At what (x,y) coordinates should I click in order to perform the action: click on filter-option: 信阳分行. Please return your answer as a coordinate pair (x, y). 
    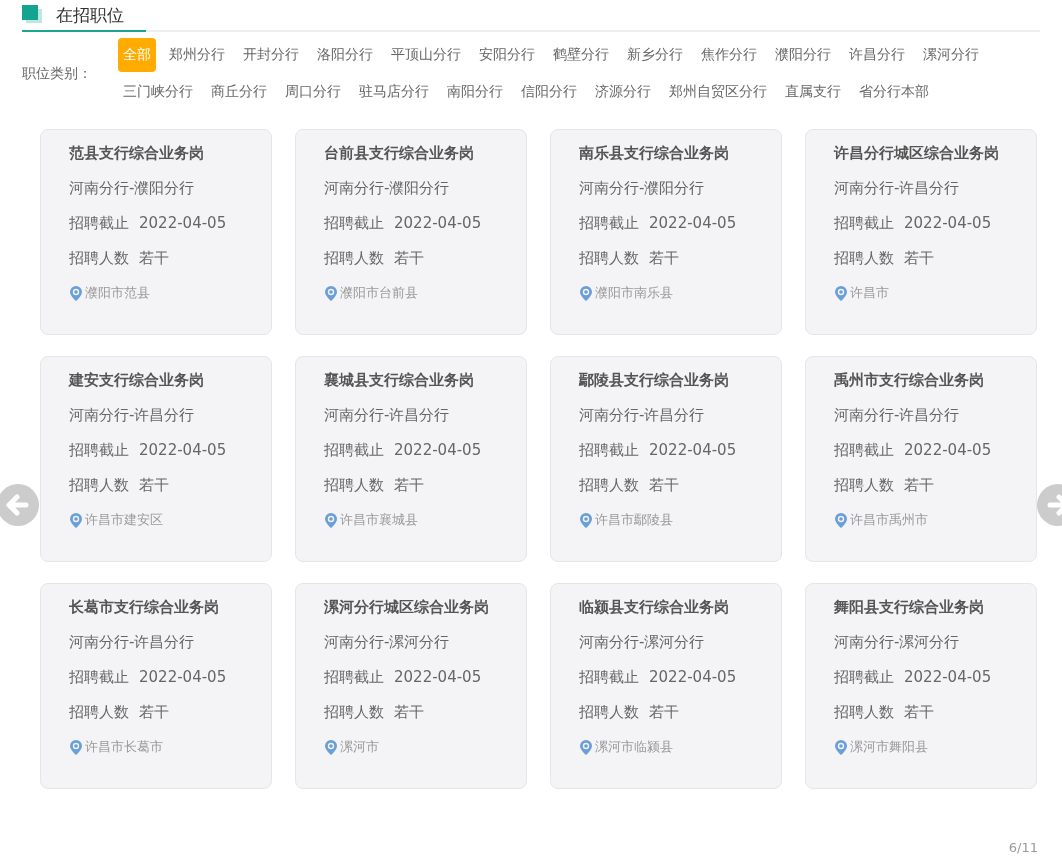
    Looking at the image, I should click on (549, 92).